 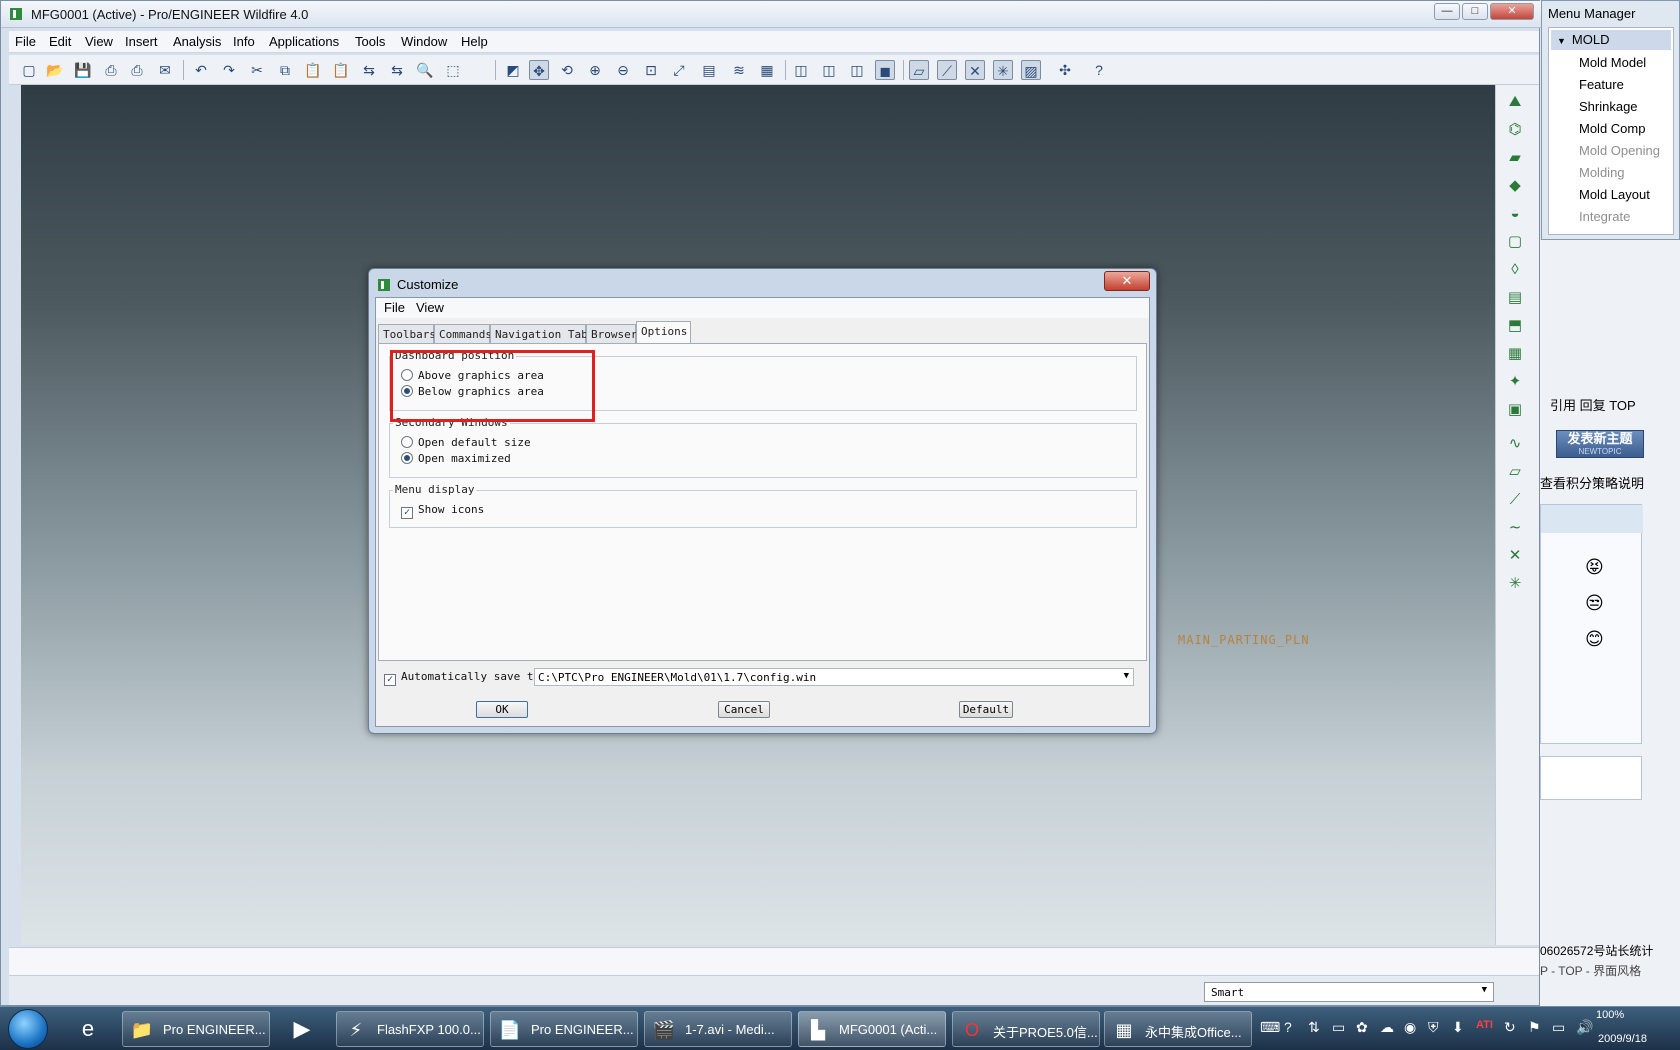 I want to click on find-icon: 🔍, so click(x=425, y=70).